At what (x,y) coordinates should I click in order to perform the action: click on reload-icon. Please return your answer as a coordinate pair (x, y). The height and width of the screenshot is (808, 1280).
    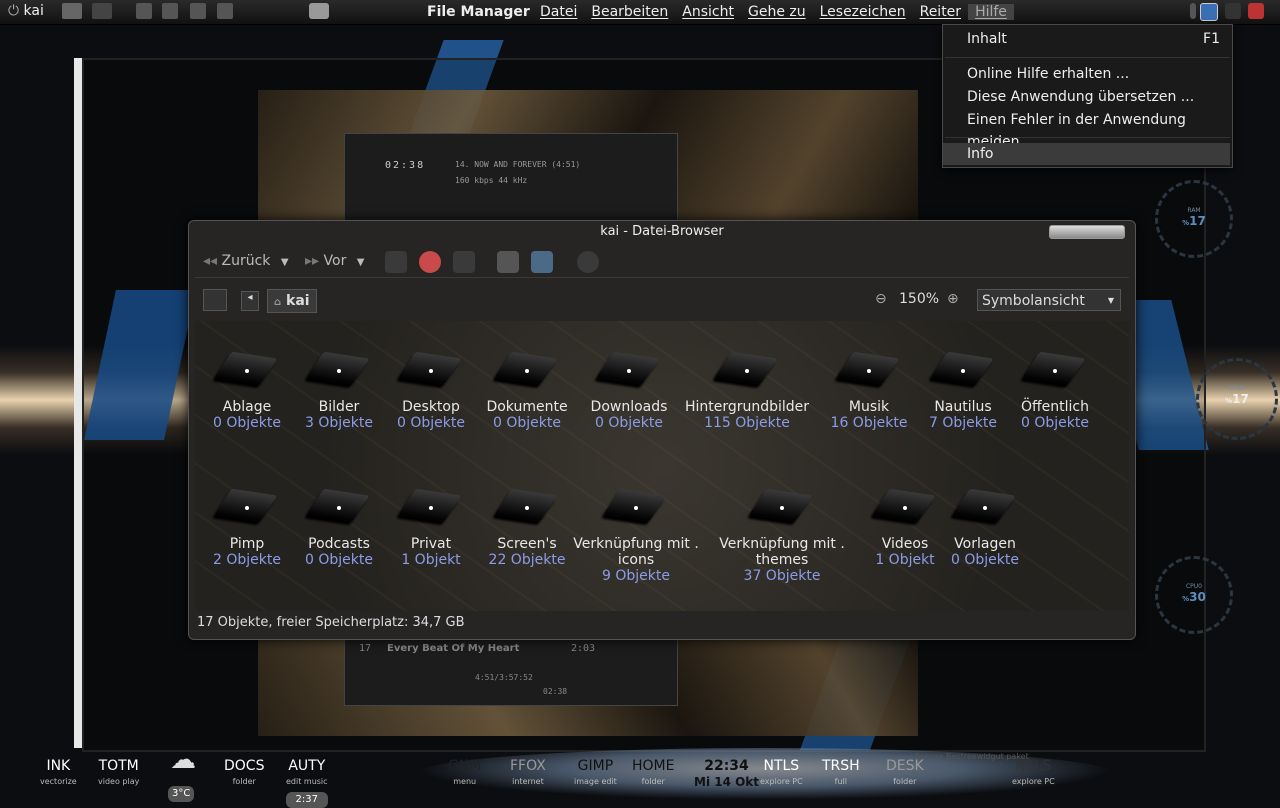
    Looking at the image, I should click on (464, 262).